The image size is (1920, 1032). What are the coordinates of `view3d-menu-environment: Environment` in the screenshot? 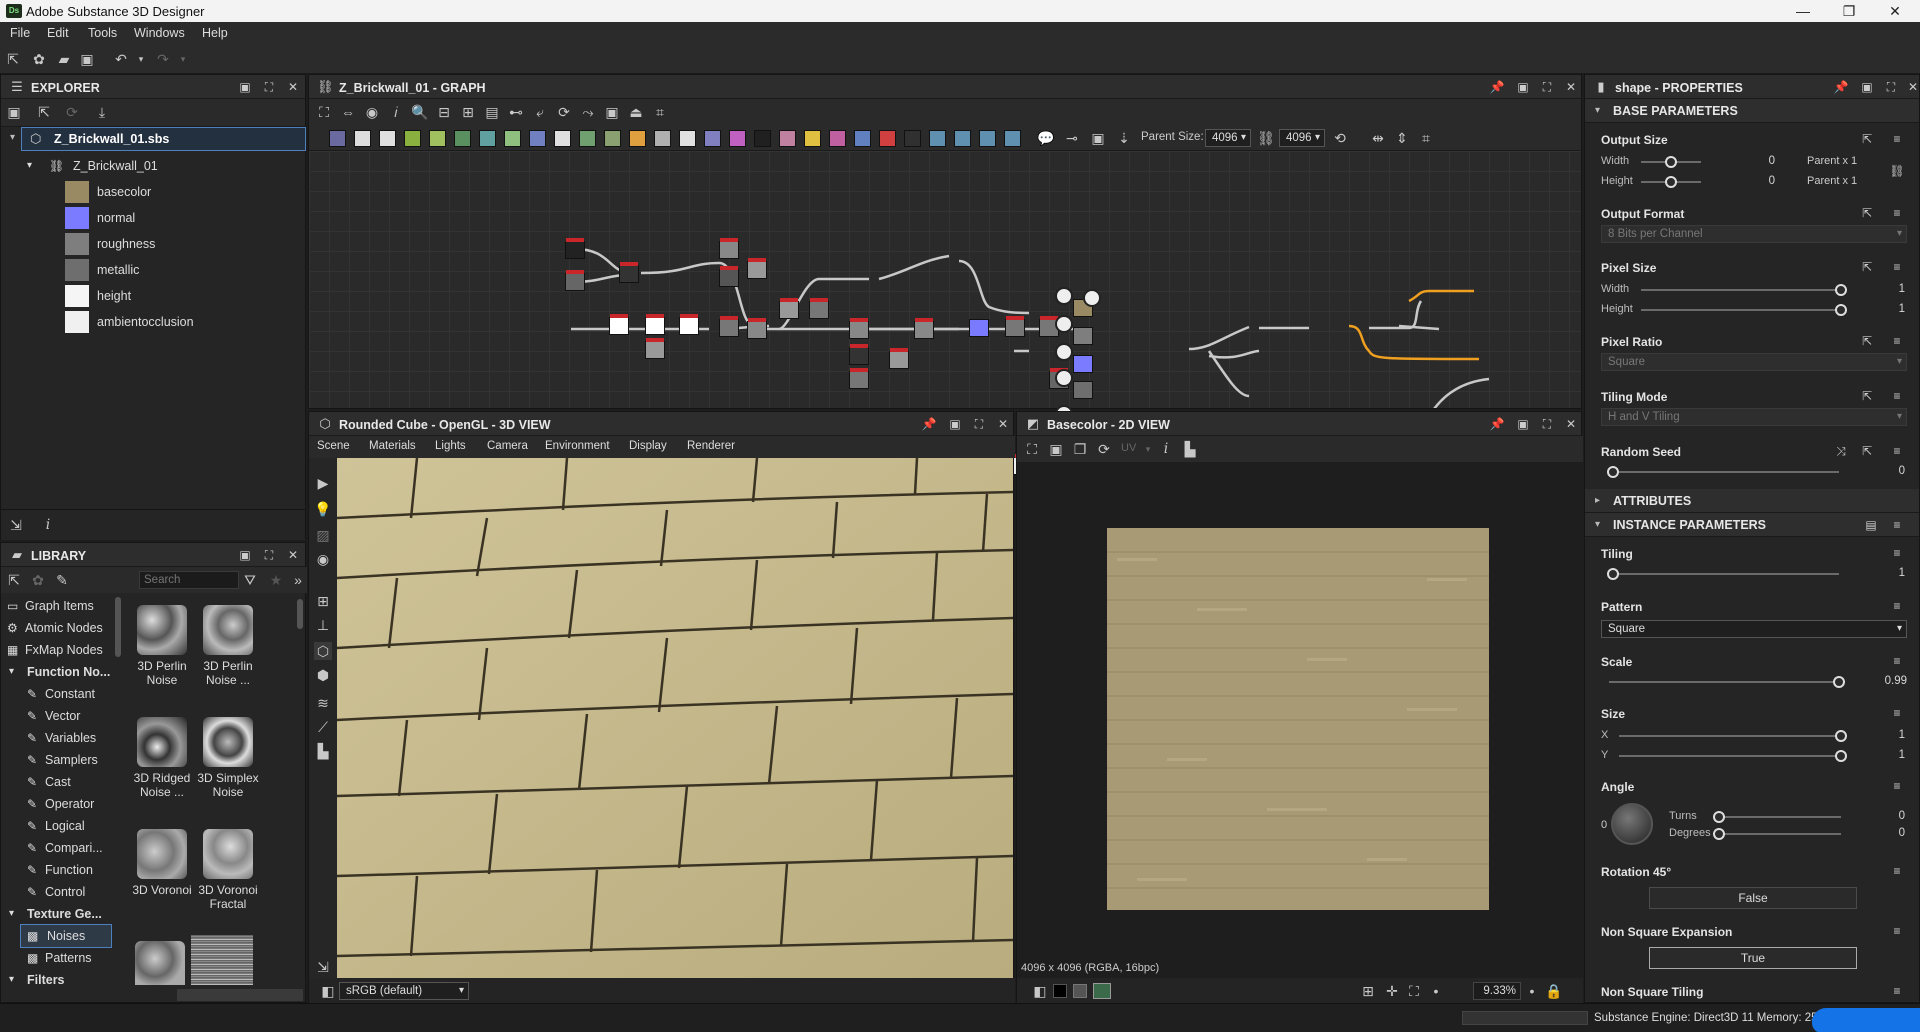 It's located at (577, 446).